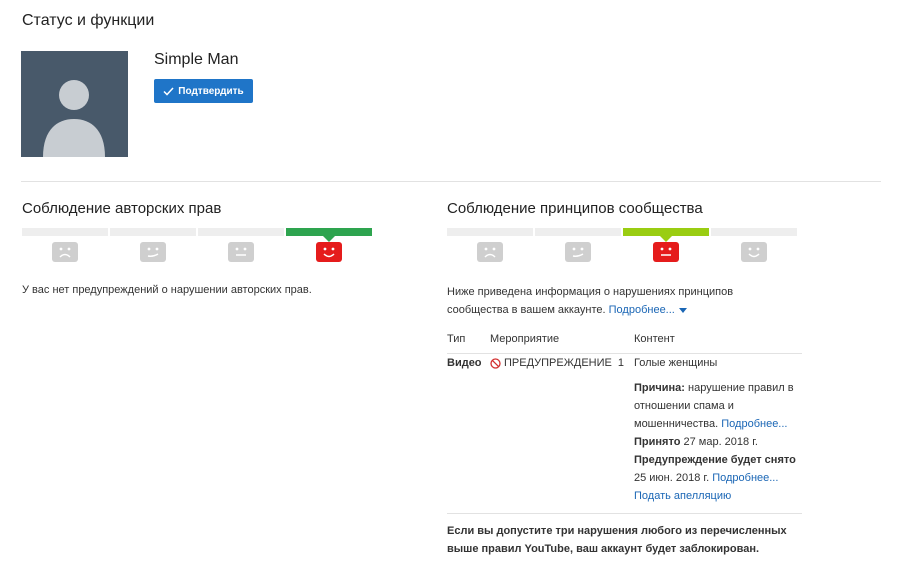 The image size is (900, 567). I want to click on community-strike-meter, so click(623, 246).